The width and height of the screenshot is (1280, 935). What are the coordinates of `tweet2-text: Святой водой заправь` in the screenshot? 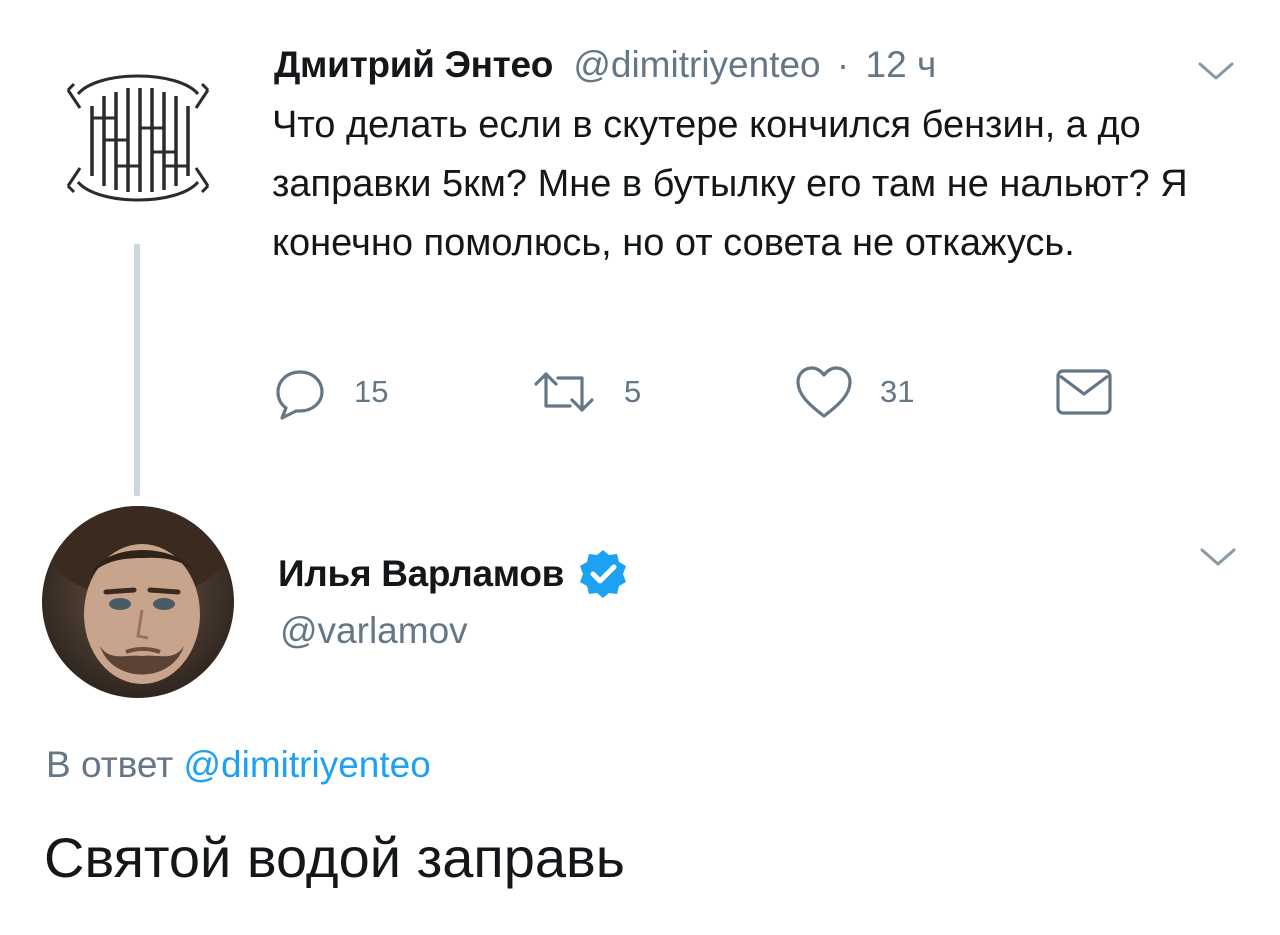 It's located at (334, 857).